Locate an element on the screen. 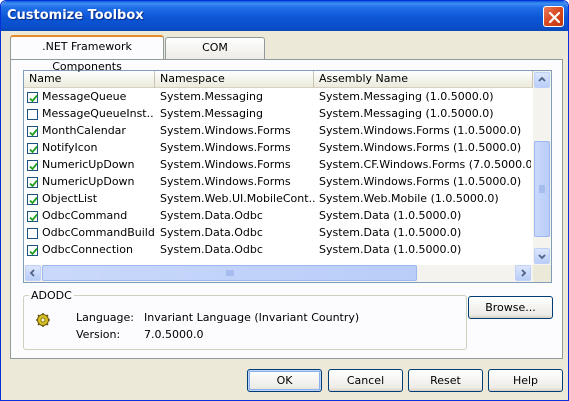  group-title: ADODC is located at coordinates (51, 295).